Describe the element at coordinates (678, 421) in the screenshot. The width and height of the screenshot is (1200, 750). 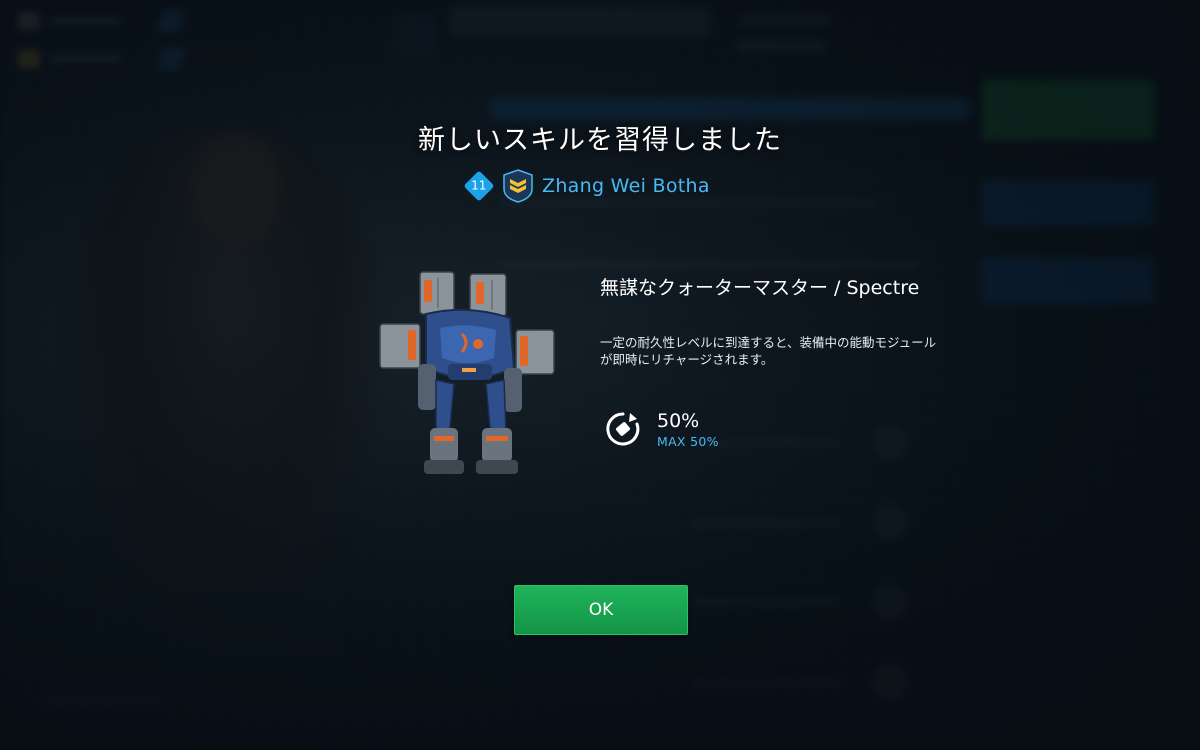
I see `stat-value: 50%` at that location.